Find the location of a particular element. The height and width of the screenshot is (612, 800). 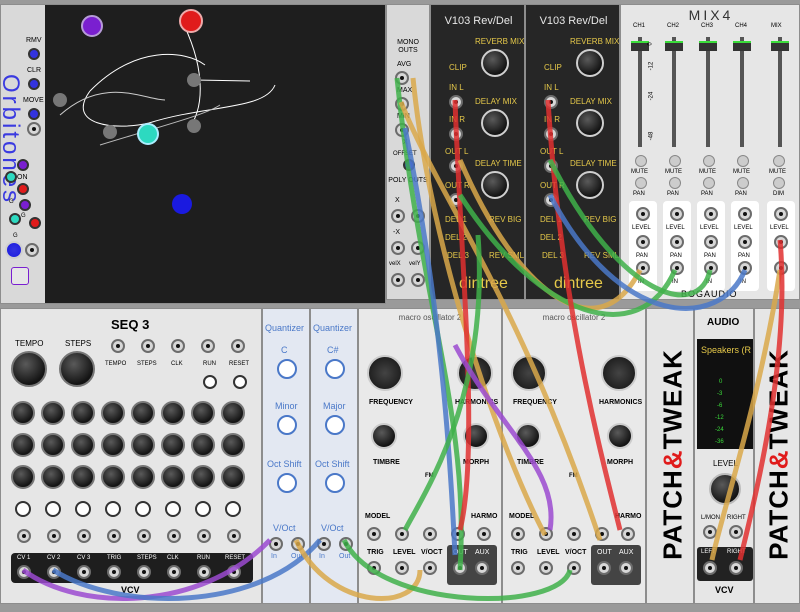

offset-button is located at coordinates (409, 165).